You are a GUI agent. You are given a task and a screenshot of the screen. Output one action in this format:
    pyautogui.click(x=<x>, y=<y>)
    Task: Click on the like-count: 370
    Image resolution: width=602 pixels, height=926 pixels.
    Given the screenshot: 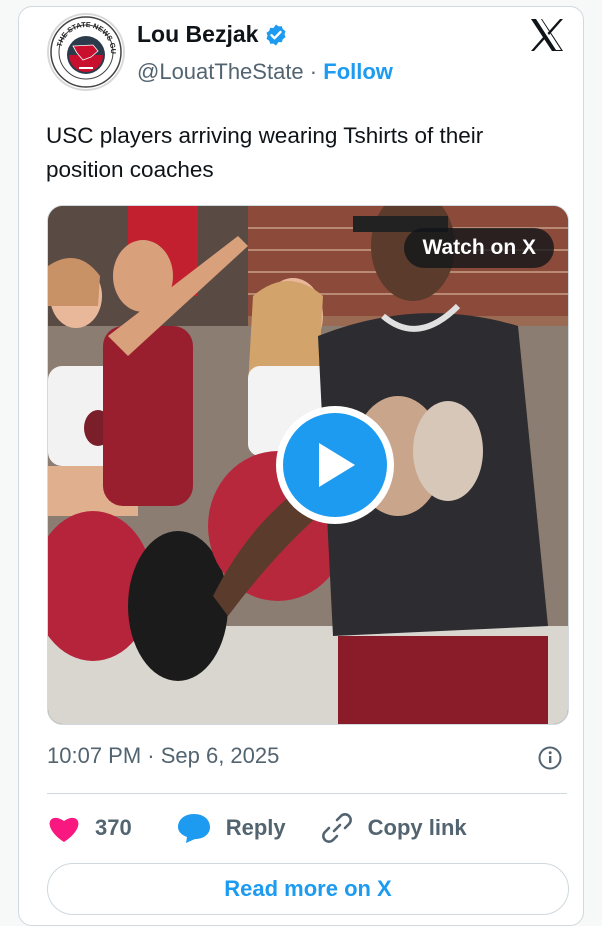 What is the action you would take?
    pyautogui.click(x=113, y=827)
    